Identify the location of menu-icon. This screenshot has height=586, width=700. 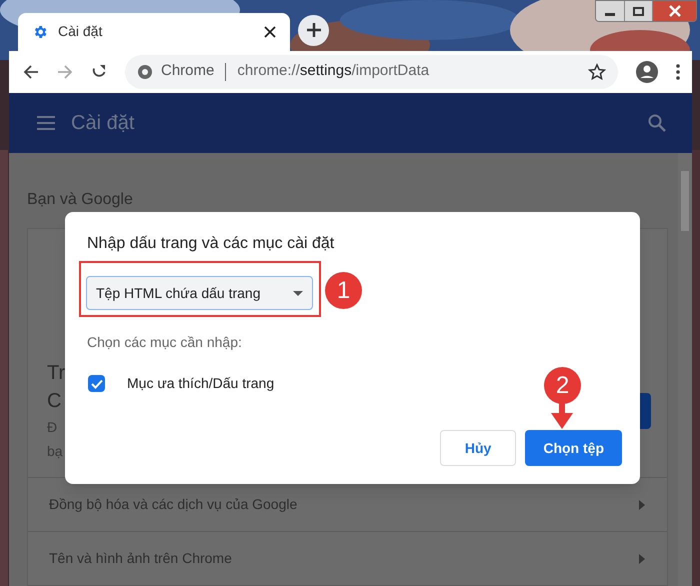
(46, 123).